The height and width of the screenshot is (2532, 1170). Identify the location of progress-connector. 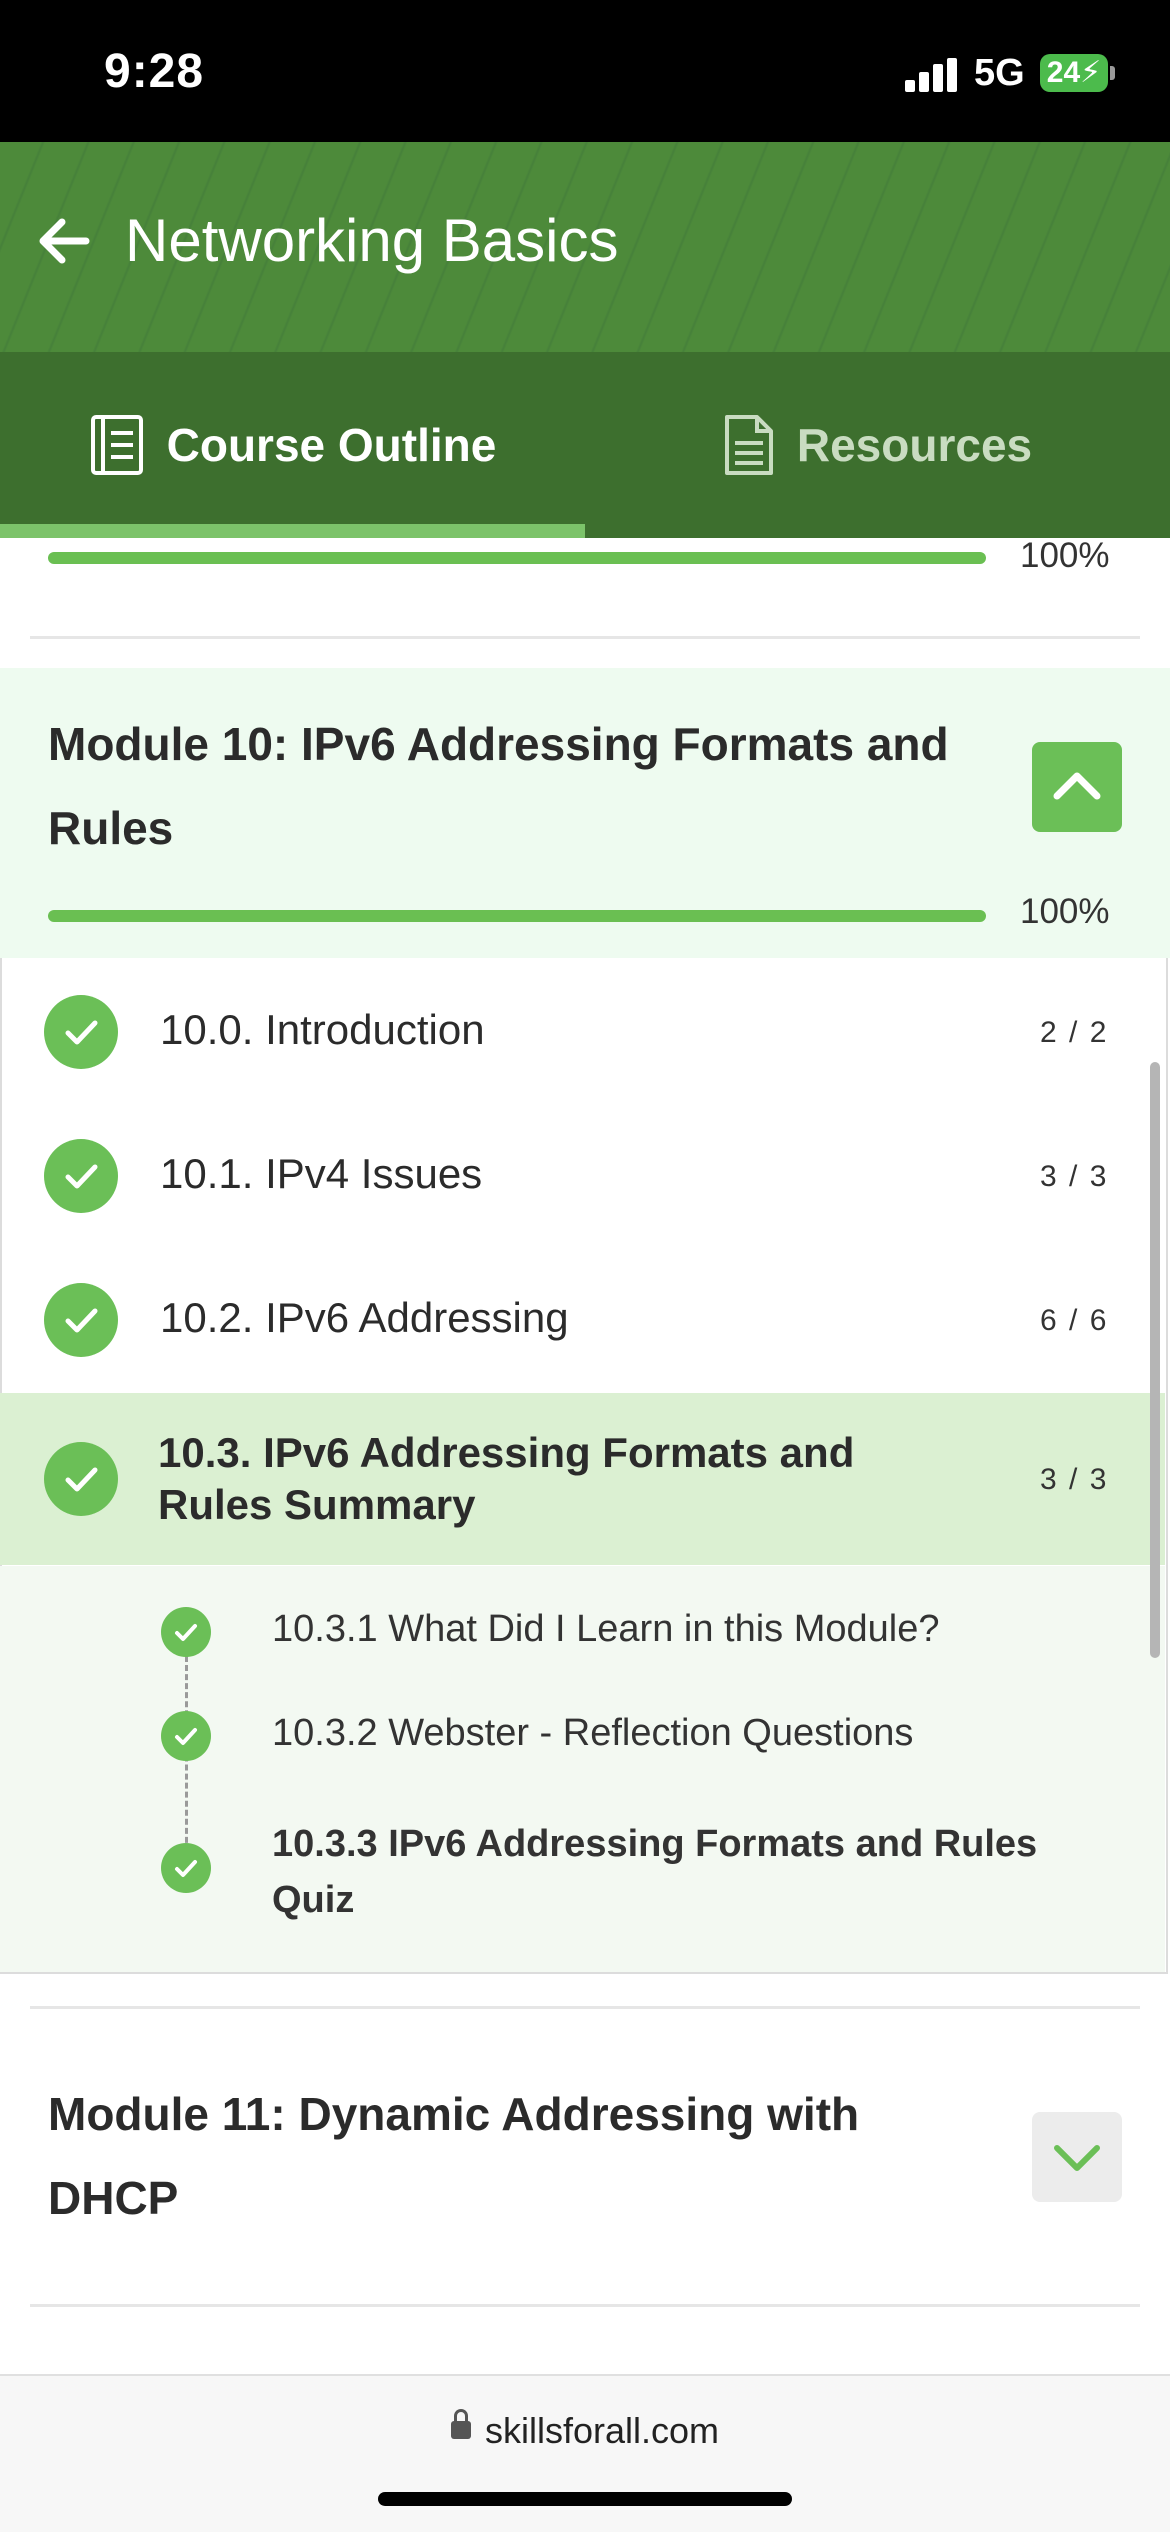
(186, 1763).